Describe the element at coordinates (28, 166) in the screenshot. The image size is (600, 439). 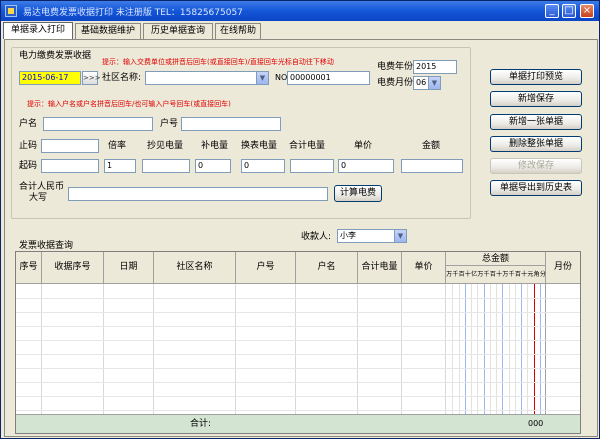
I see `start-reading-label: 起码` at that location.